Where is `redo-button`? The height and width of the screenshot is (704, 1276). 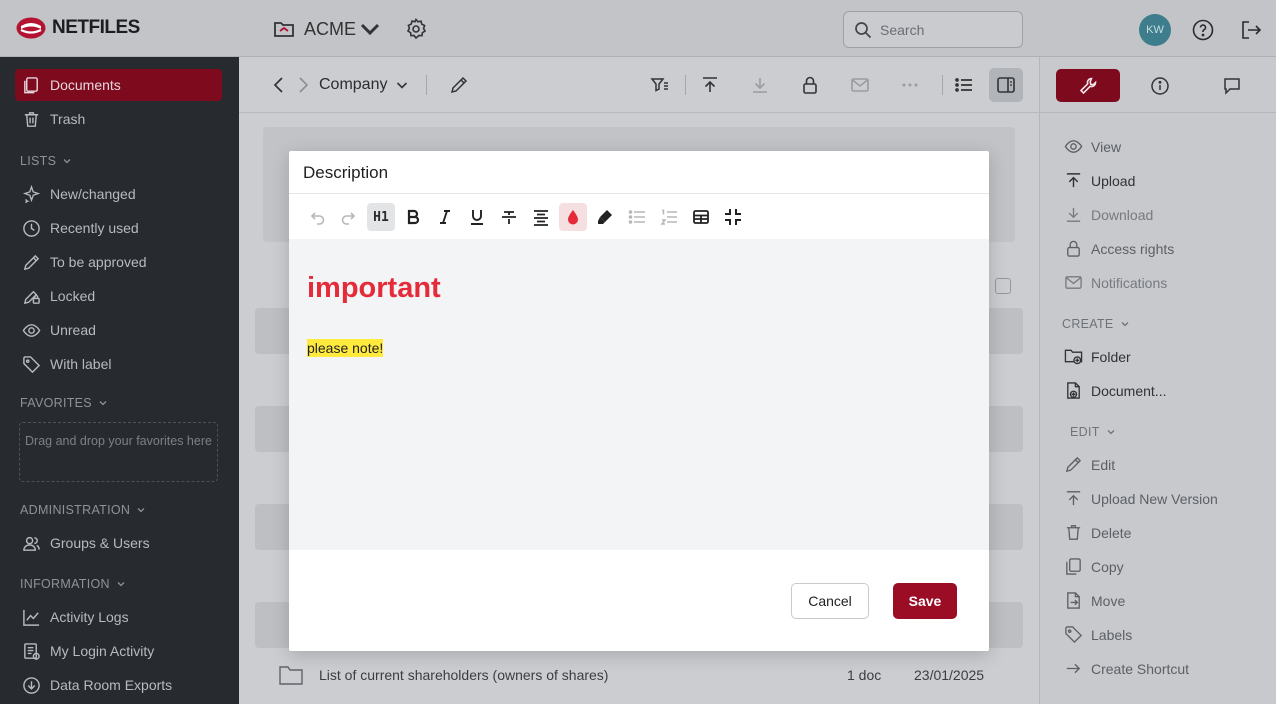 redo-button is located at coordinates (349, 217).